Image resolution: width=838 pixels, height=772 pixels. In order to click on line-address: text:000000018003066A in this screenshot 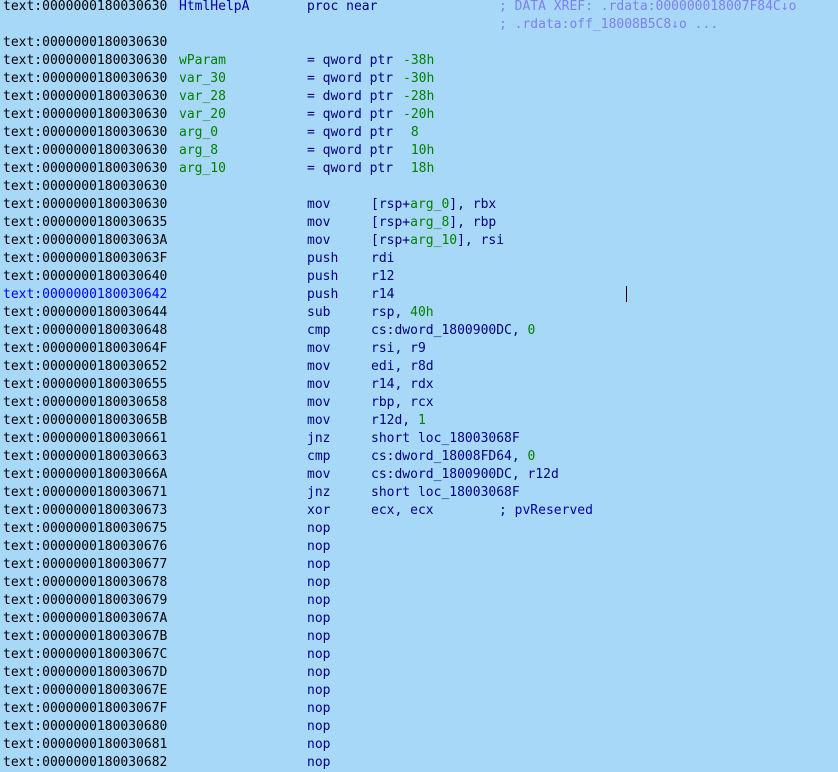, I will do `click(85, 474)`.